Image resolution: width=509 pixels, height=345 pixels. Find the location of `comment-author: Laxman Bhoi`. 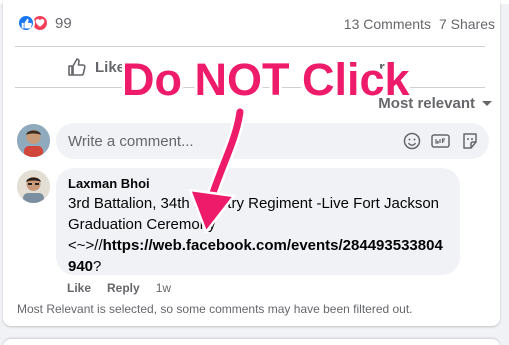

comment-author: Laxman Bhoi is located at coordinates (258, 184).